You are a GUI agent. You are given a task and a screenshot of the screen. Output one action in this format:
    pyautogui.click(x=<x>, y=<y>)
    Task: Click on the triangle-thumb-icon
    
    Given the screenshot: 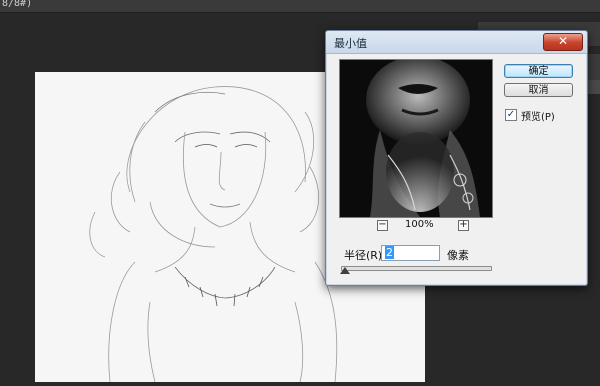 What is the action you would take?
    pyautogui.click(x=345, y=270)
    